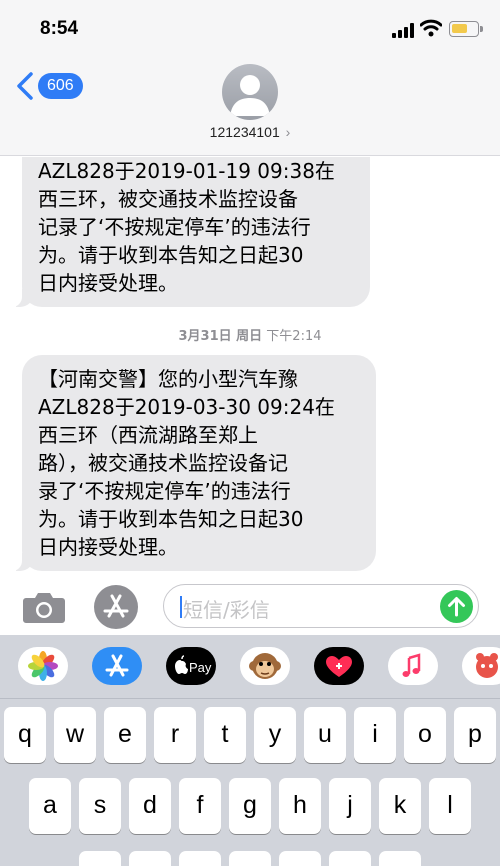  What do you see at coordinates (275, 735) in the screenshot?
I see `key-y: y` at bounding box center [275, 735].